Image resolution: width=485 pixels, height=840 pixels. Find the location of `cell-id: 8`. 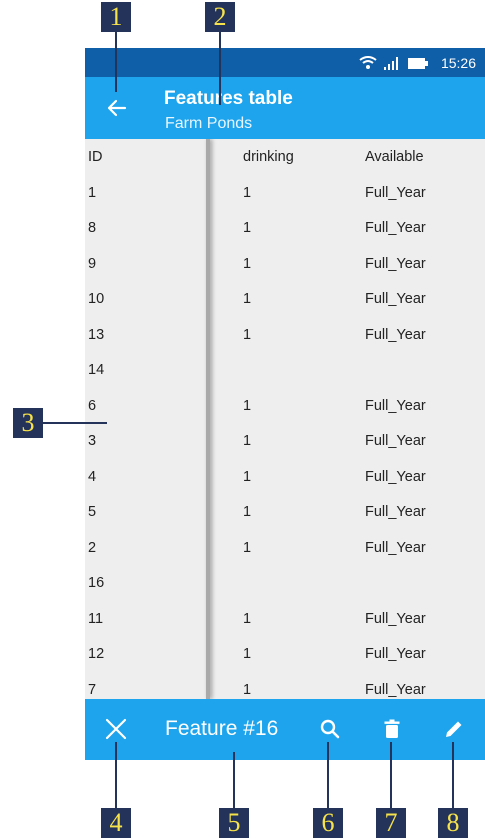

cell-id: 8 is located at coordinates (92, 228).